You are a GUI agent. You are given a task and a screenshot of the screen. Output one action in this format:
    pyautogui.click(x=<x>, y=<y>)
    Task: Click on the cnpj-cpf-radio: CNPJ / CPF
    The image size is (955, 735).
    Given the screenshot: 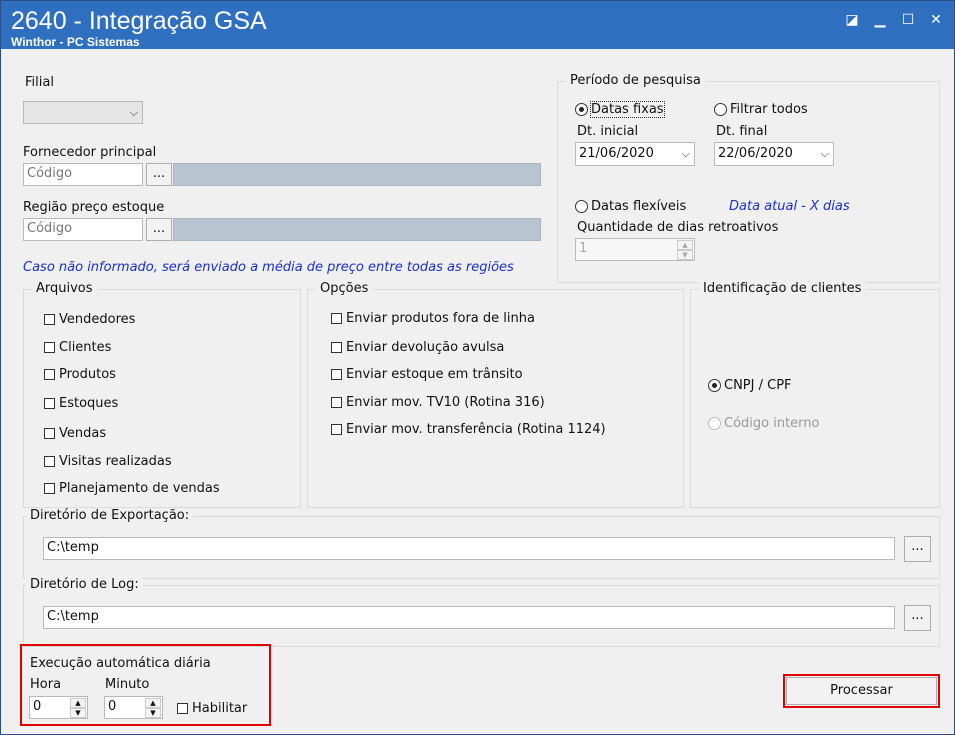 What is the action you would take?
    pyautogui.click(x=750, y=385)
    